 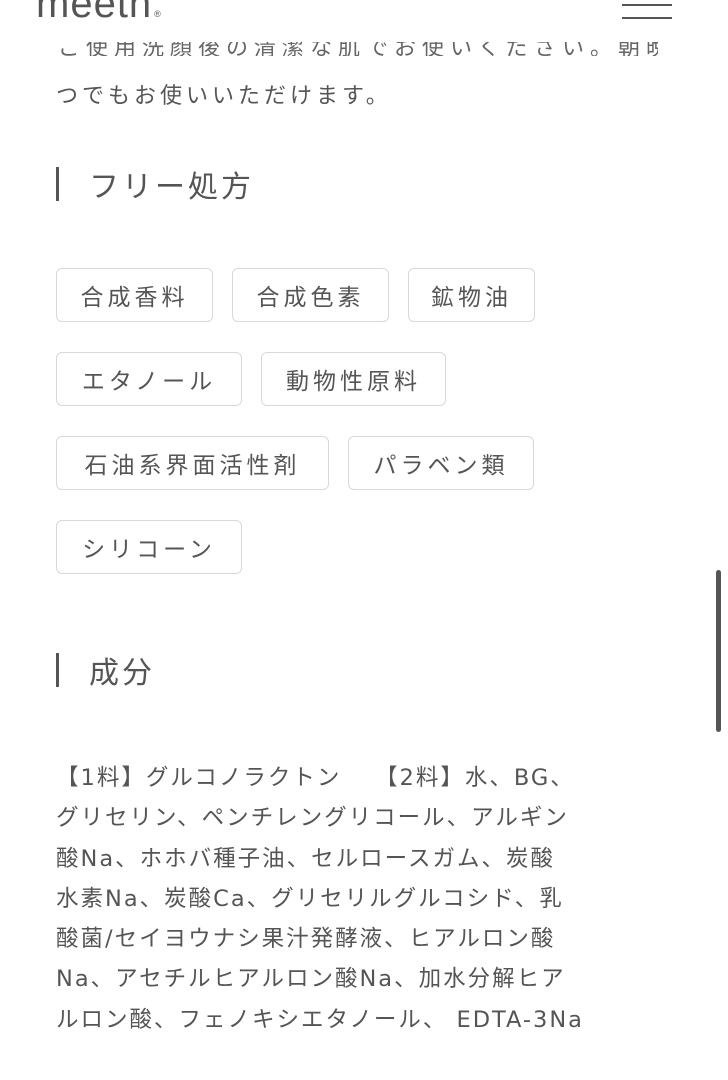 What do you see at coordinates (224, 96) in the screenshot?
I see `intro-text: つでもお使いいただけます。` at bounding box center [224, 96].